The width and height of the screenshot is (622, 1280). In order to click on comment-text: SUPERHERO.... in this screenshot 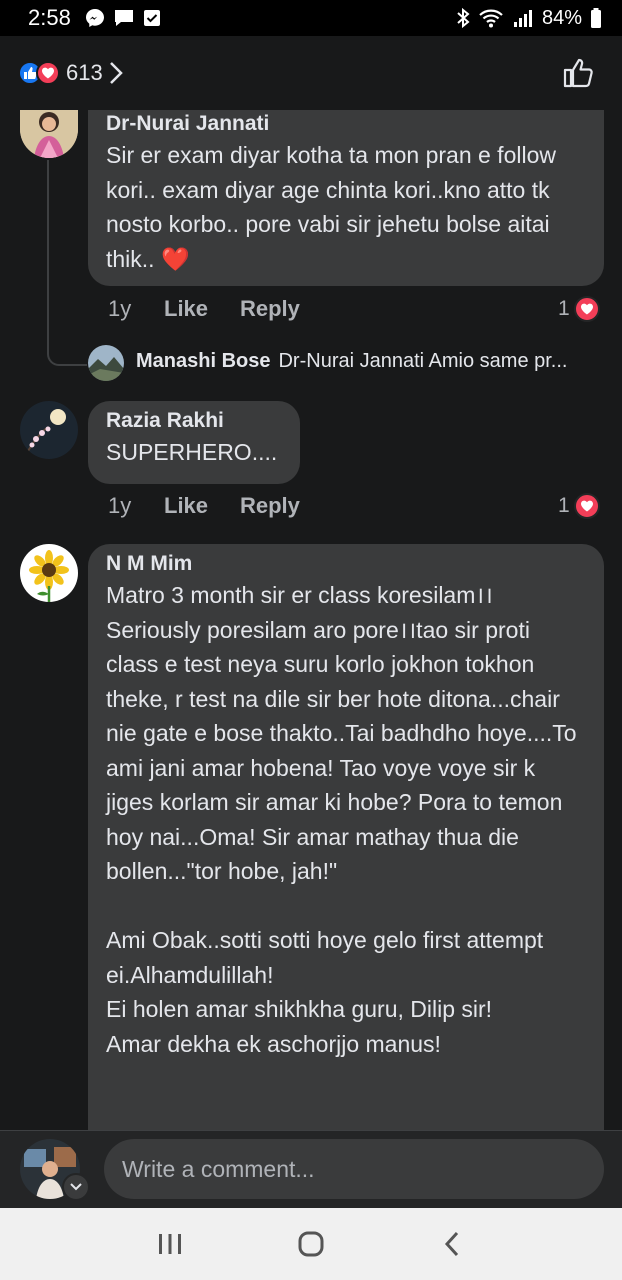, I will do `click(192, 452)`.